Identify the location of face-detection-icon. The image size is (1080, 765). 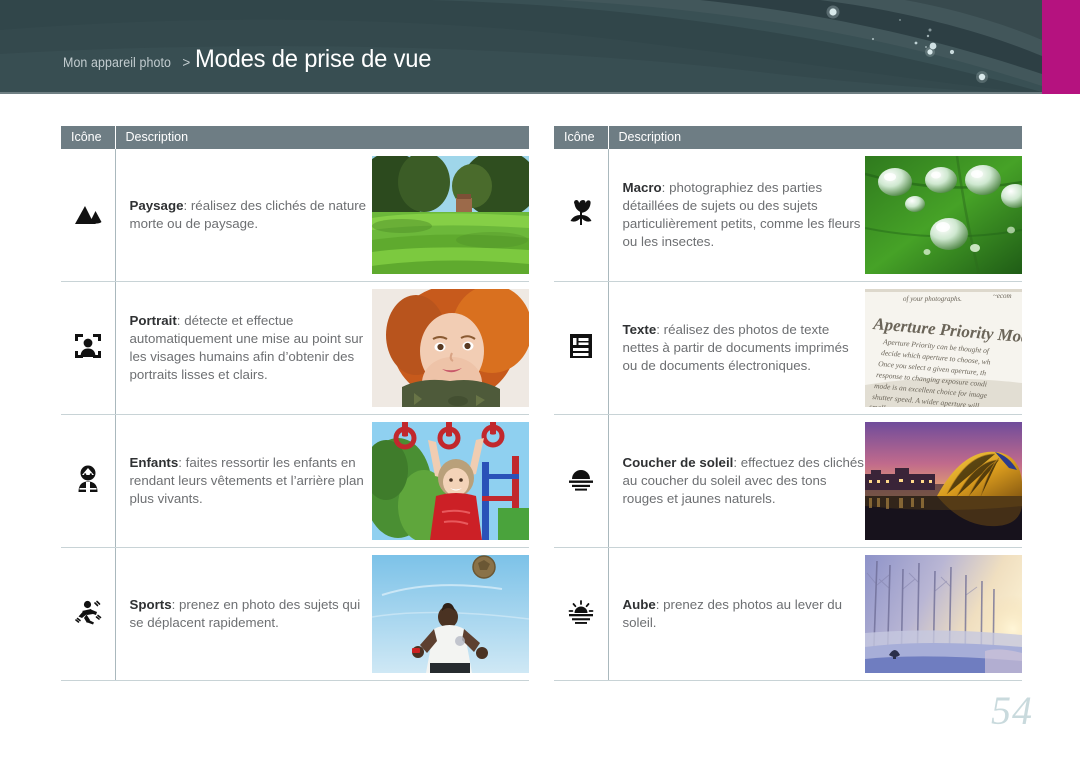
(88, 346).